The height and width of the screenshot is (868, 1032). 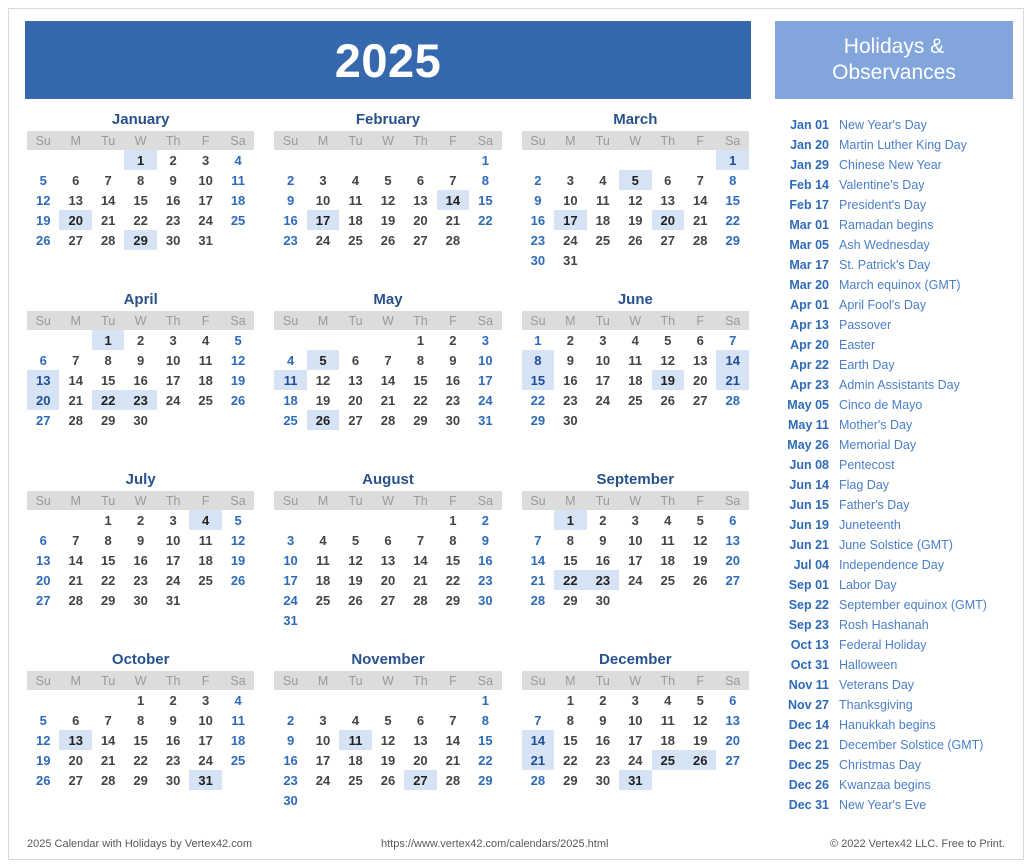 What do you see at coordinates (355, 740) in the screenshot?
I see `day-cell-highlighted: 11` at bounding box center [355, 740].